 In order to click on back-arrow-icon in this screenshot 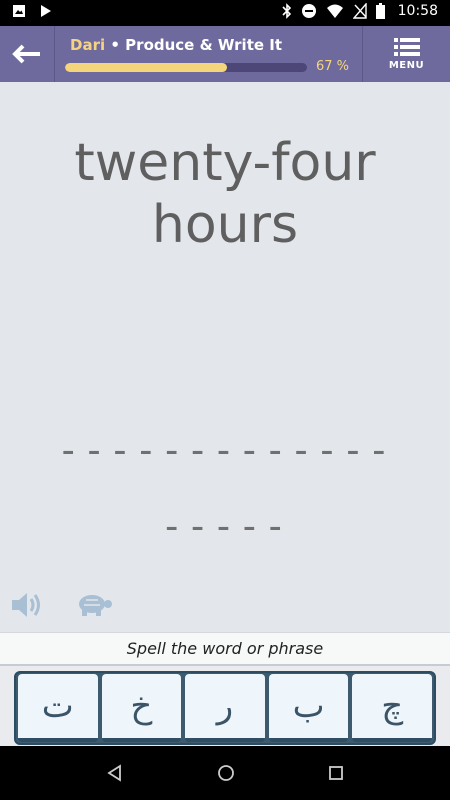, I will do `click(26, 54)`.